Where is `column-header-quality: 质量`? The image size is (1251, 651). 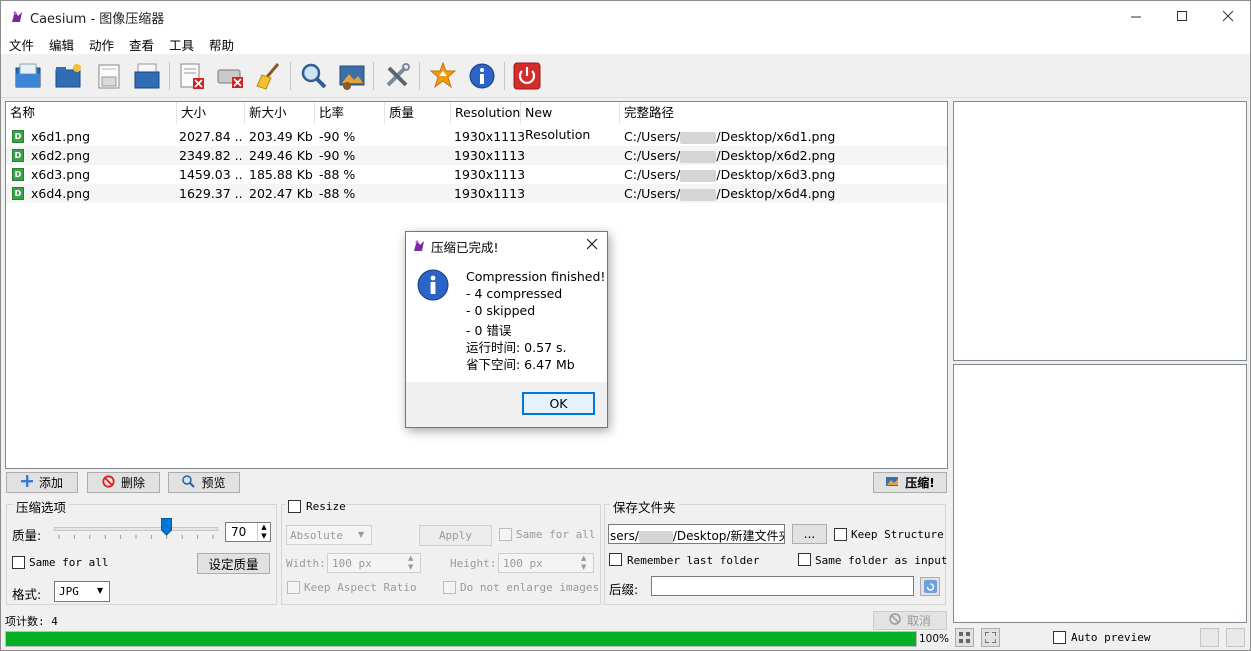 column-header-quality: 质量 is located at coordinates (418, 113).